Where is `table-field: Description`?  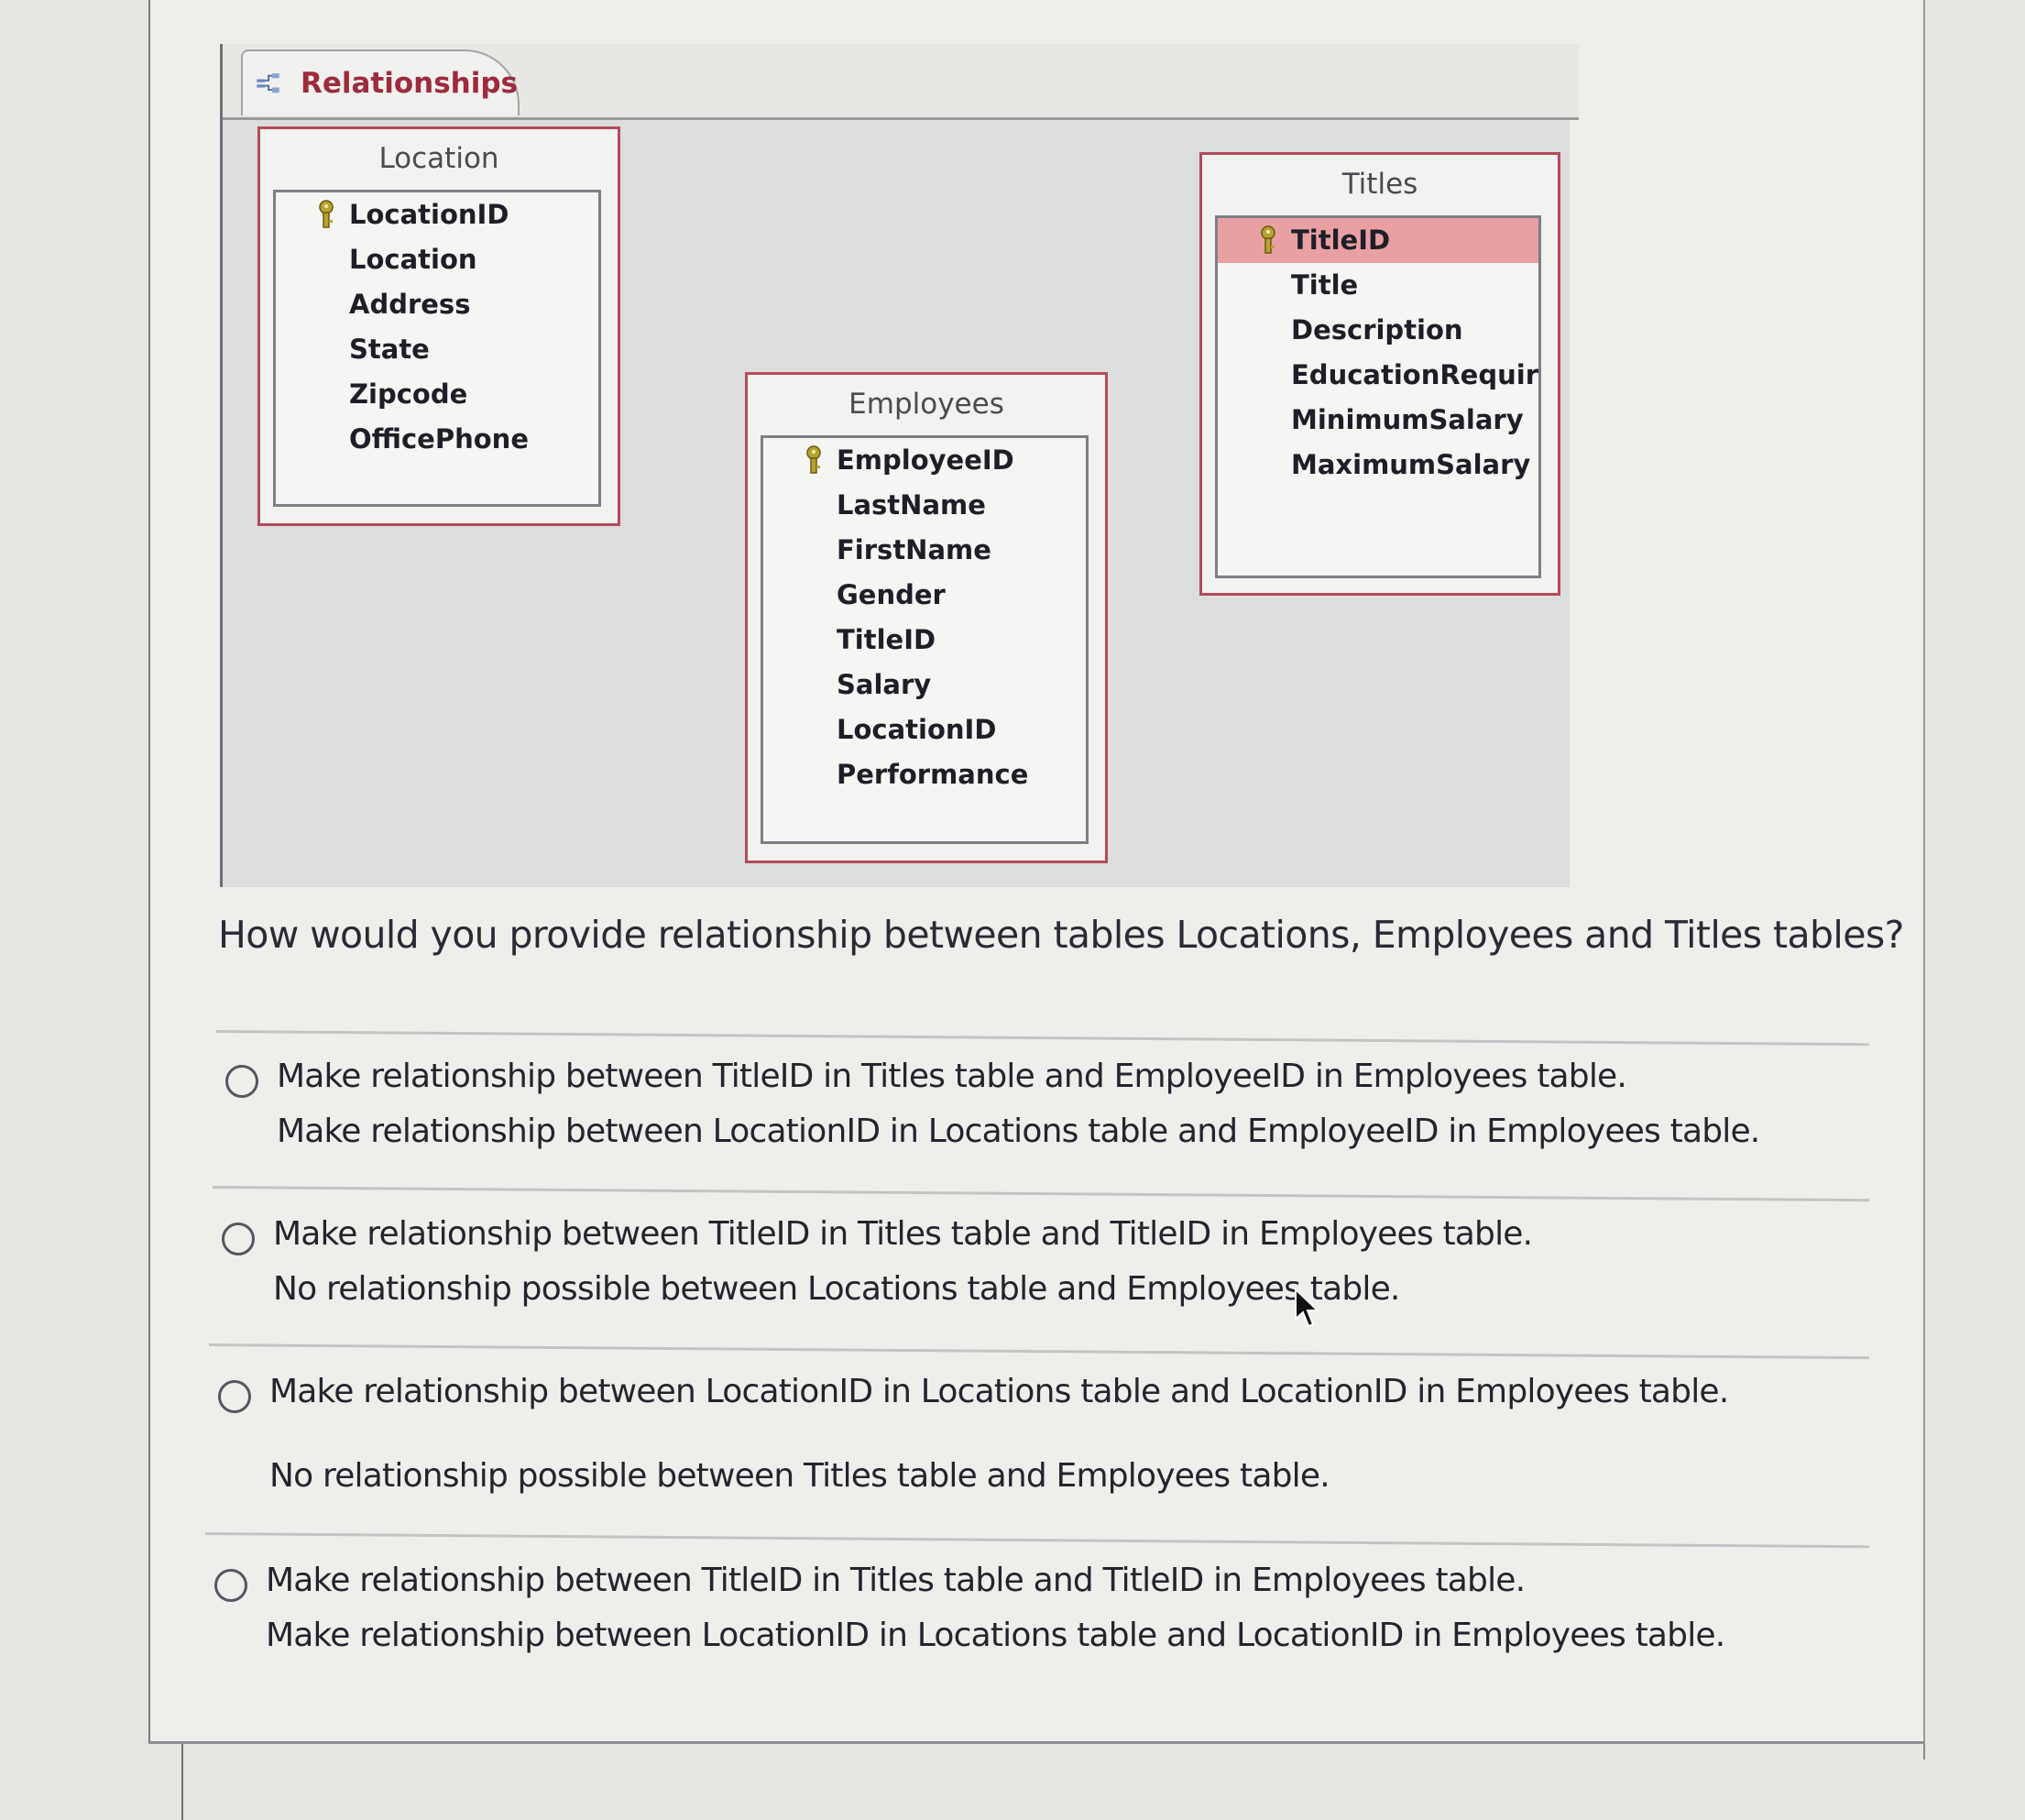 table-field: Description is located at coordinates (1378, 330).